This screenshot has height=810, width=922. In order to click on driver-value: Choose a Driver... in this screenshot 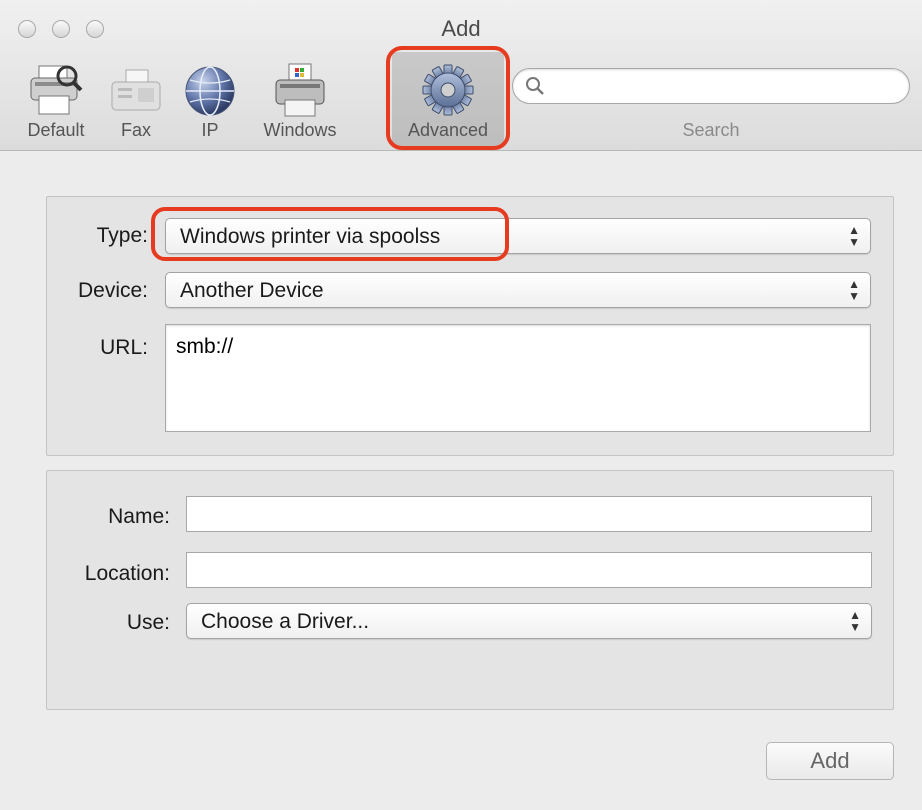, I will do `click(285, 621)`.